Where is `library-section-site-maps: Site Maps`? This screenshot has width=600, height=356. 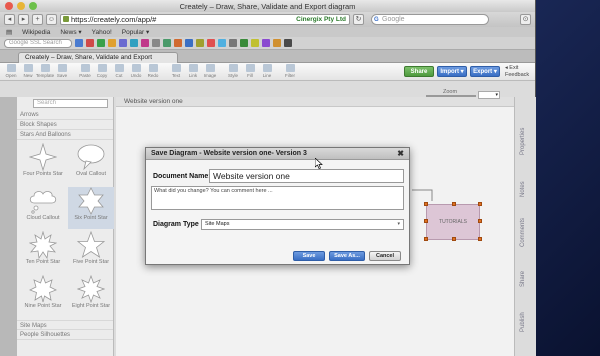
library-section-site-maps: Site Maps is located at coordinates (65, 325).